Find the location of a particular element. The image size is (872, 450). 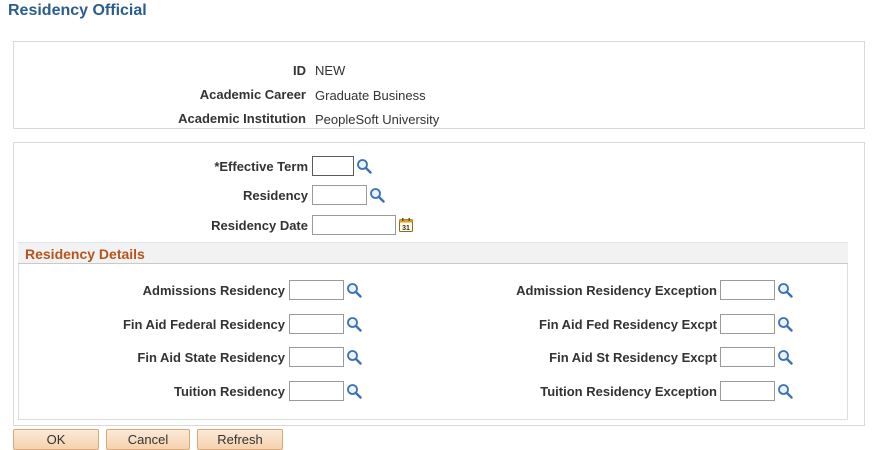

residency-input is located at coordinates (339, 195).